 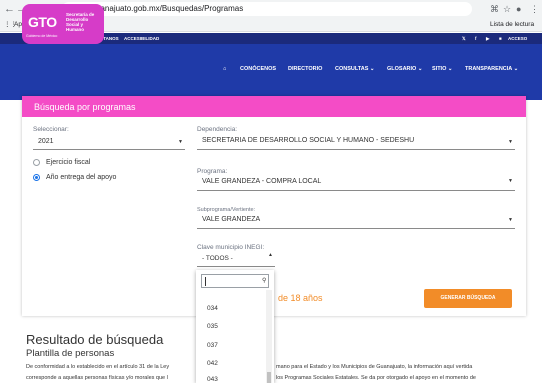 What do you see at coordinates (269, 336) in the screenshot?
I see `dropdown-scrollbar` at bounding box center [269, 336].